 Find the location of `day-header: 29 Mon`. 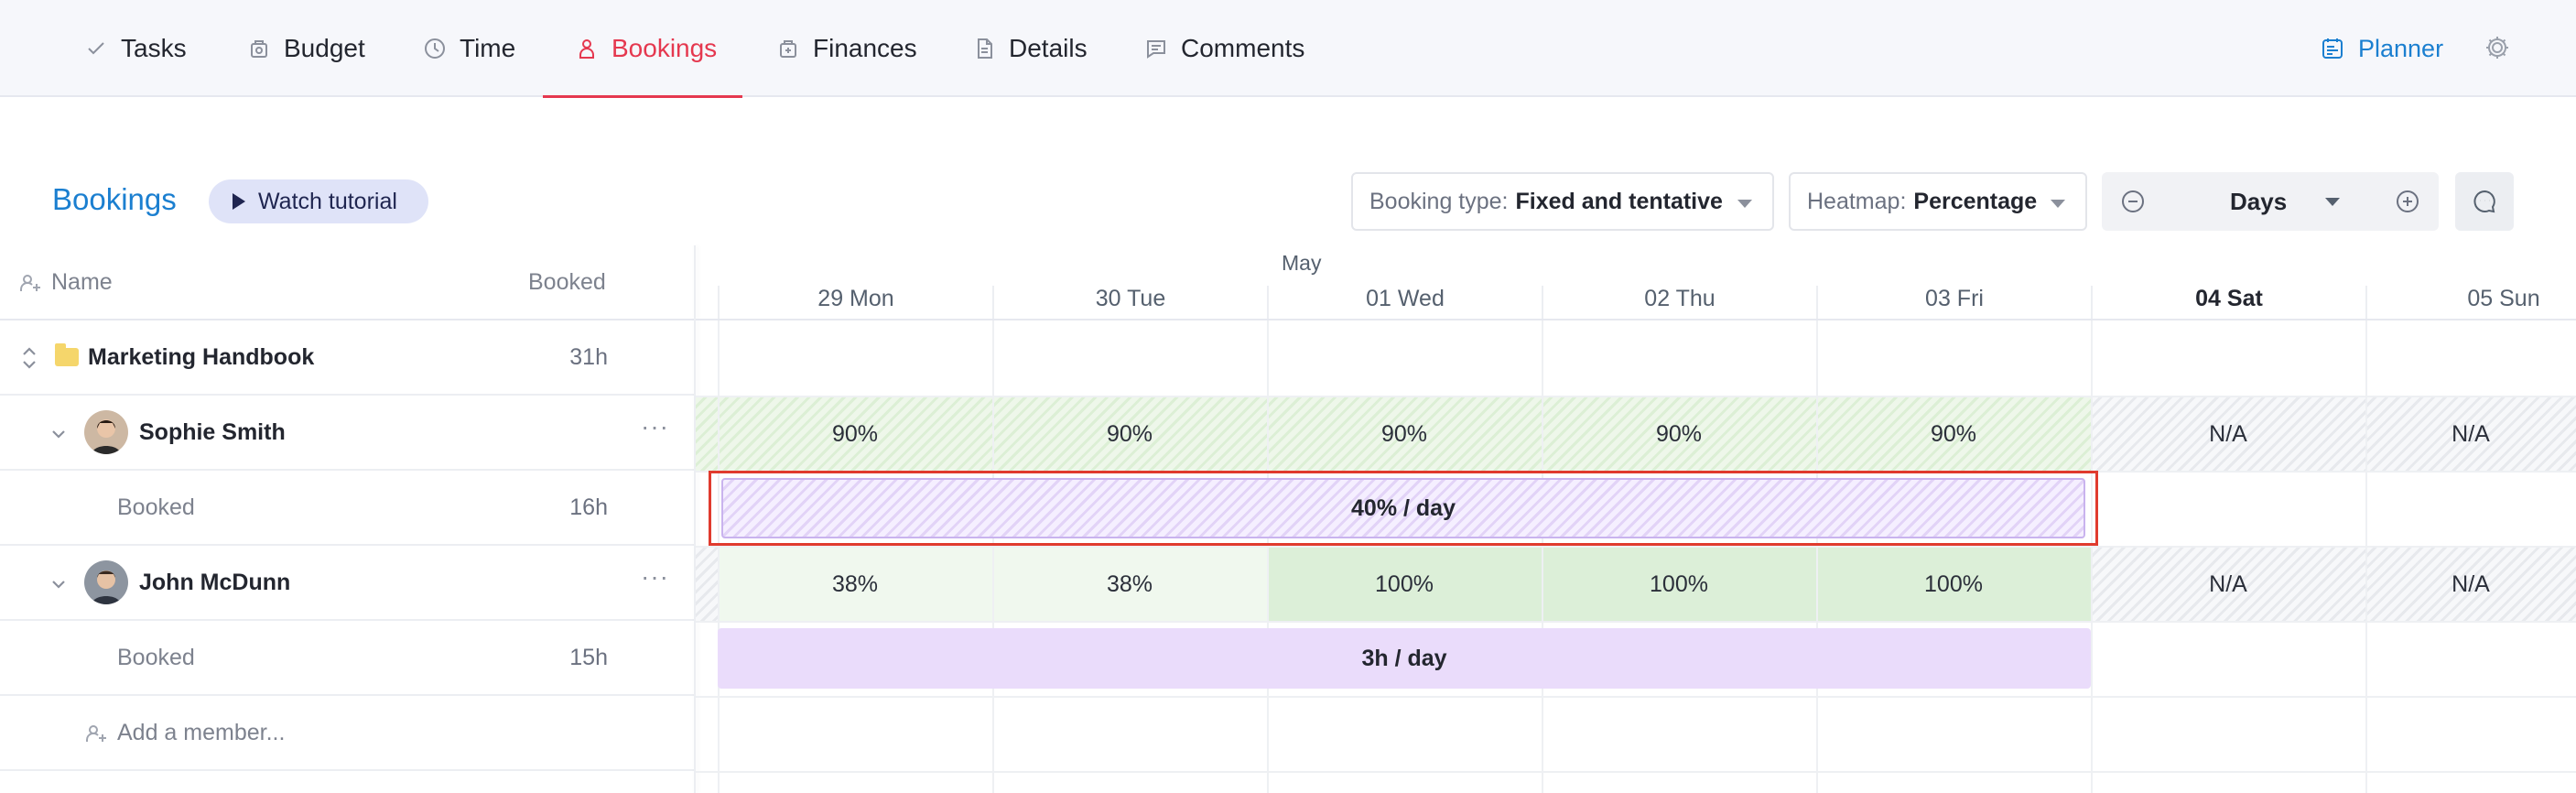

day-header: 29 Mon is located at coordinates (855, 303).